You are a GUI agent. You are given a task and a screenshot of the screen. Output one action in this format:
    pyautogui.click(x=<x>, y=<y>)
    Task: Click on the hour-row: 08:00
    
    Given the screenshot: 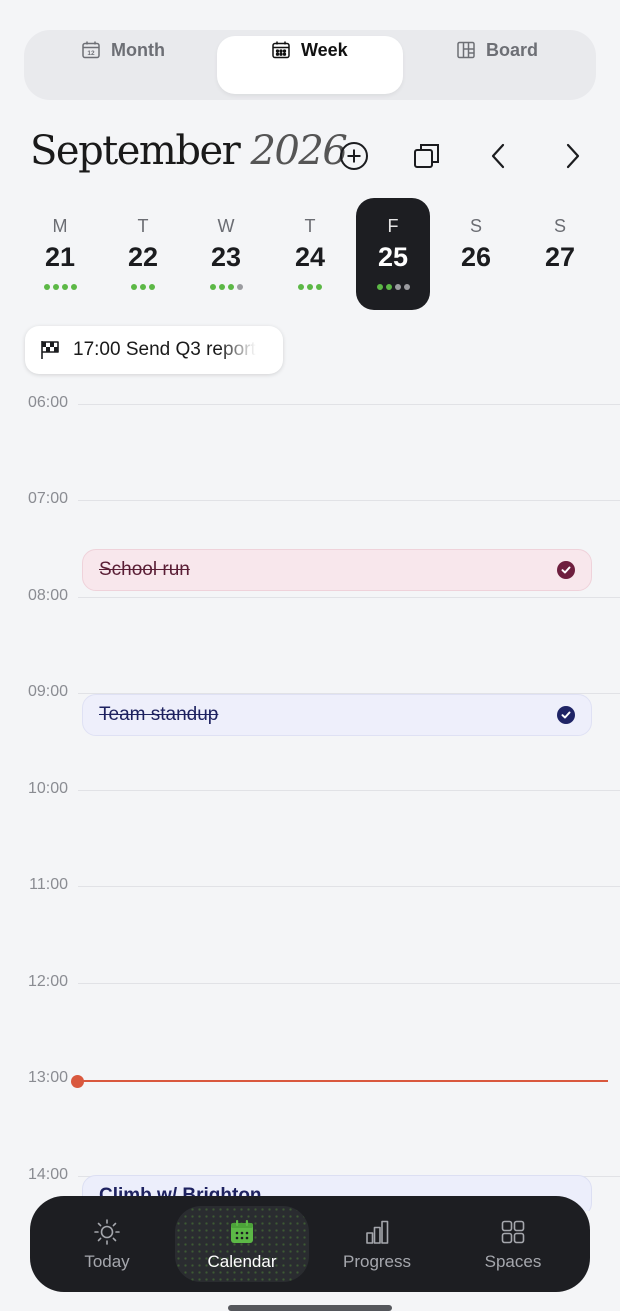 What is the action you would take?
    pyautogui.click(x=310, y=595)
    